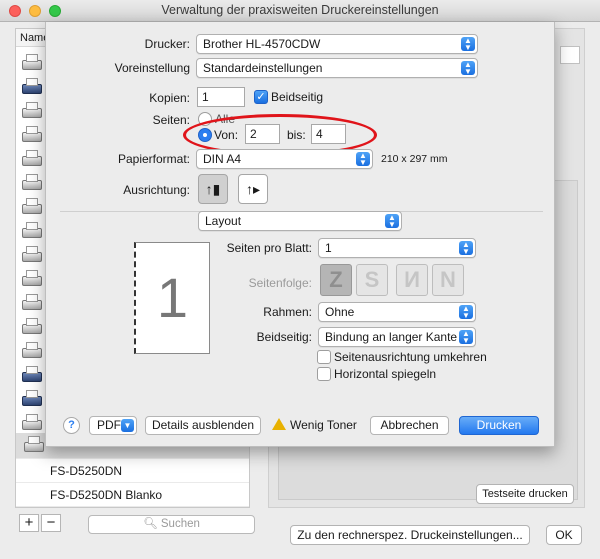 The width and height of the screenshot is (600, 559). What do you see at coordinates (223, 221) in the screenshot?
I see `section-value: Layout` at bounding box center [223, 221].